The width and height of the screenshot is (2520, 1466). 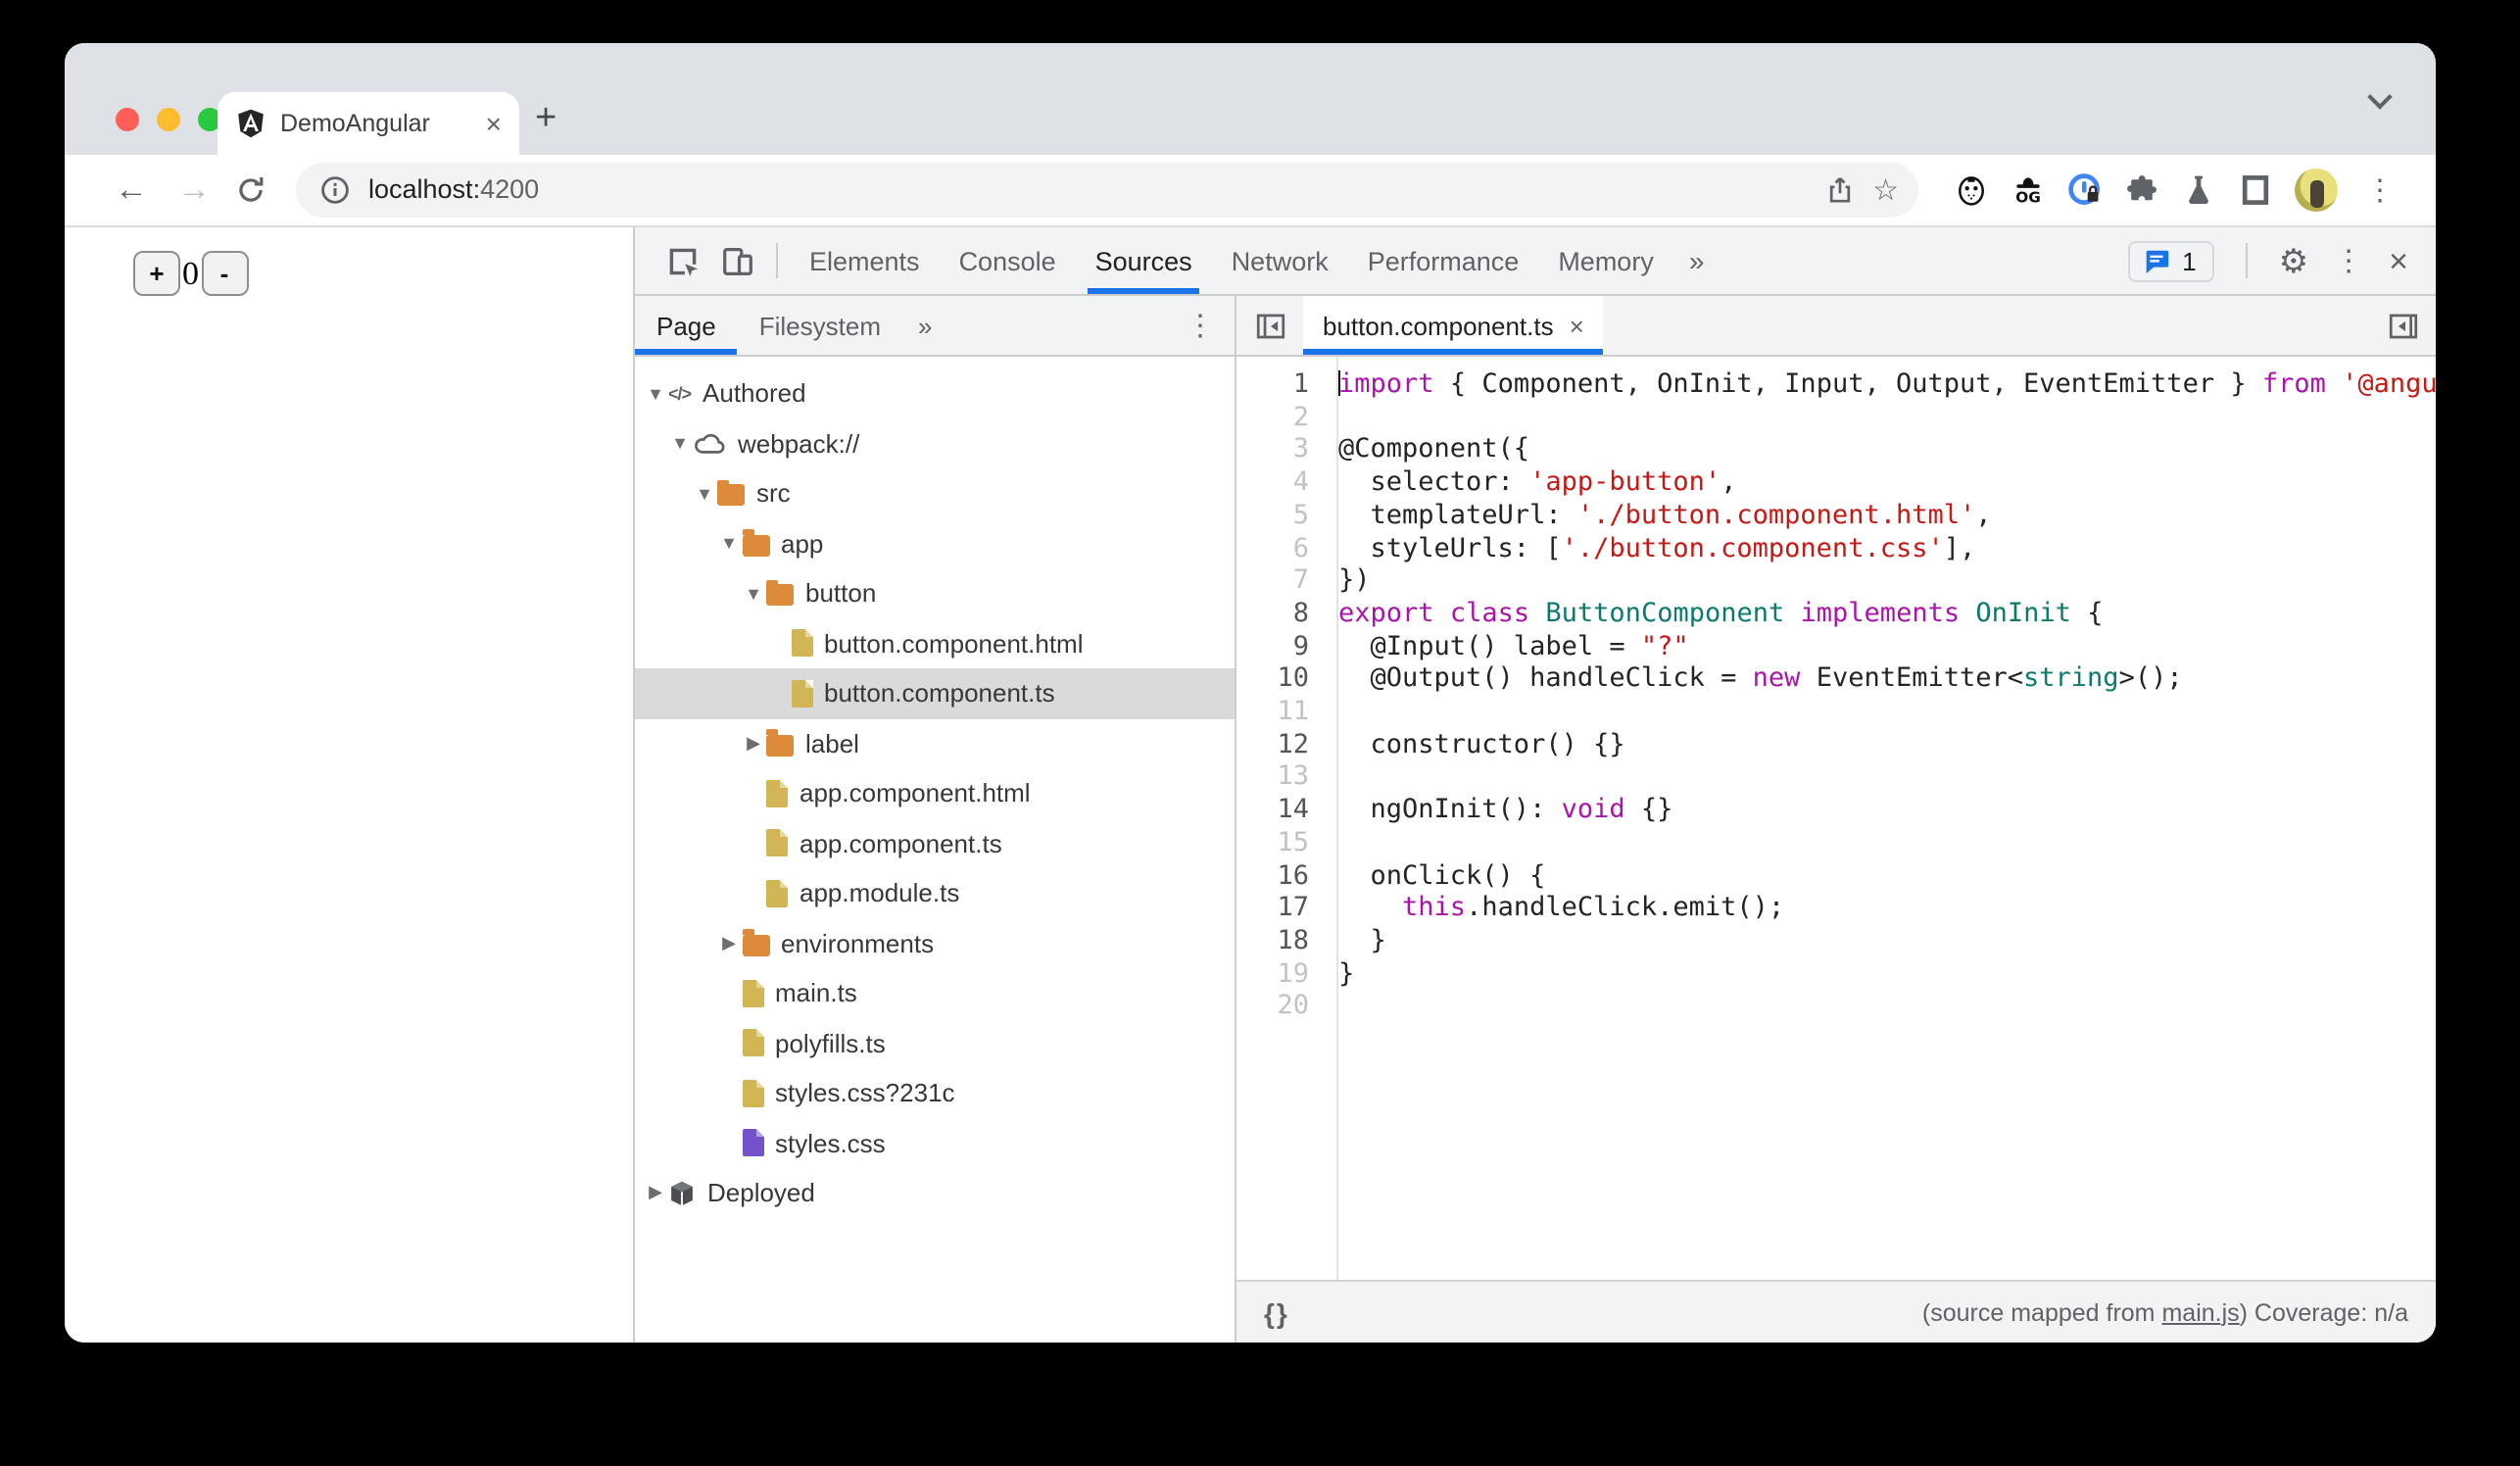 I want to click on editor-tab-close-icon: ×, so click(x=1577, y=326).